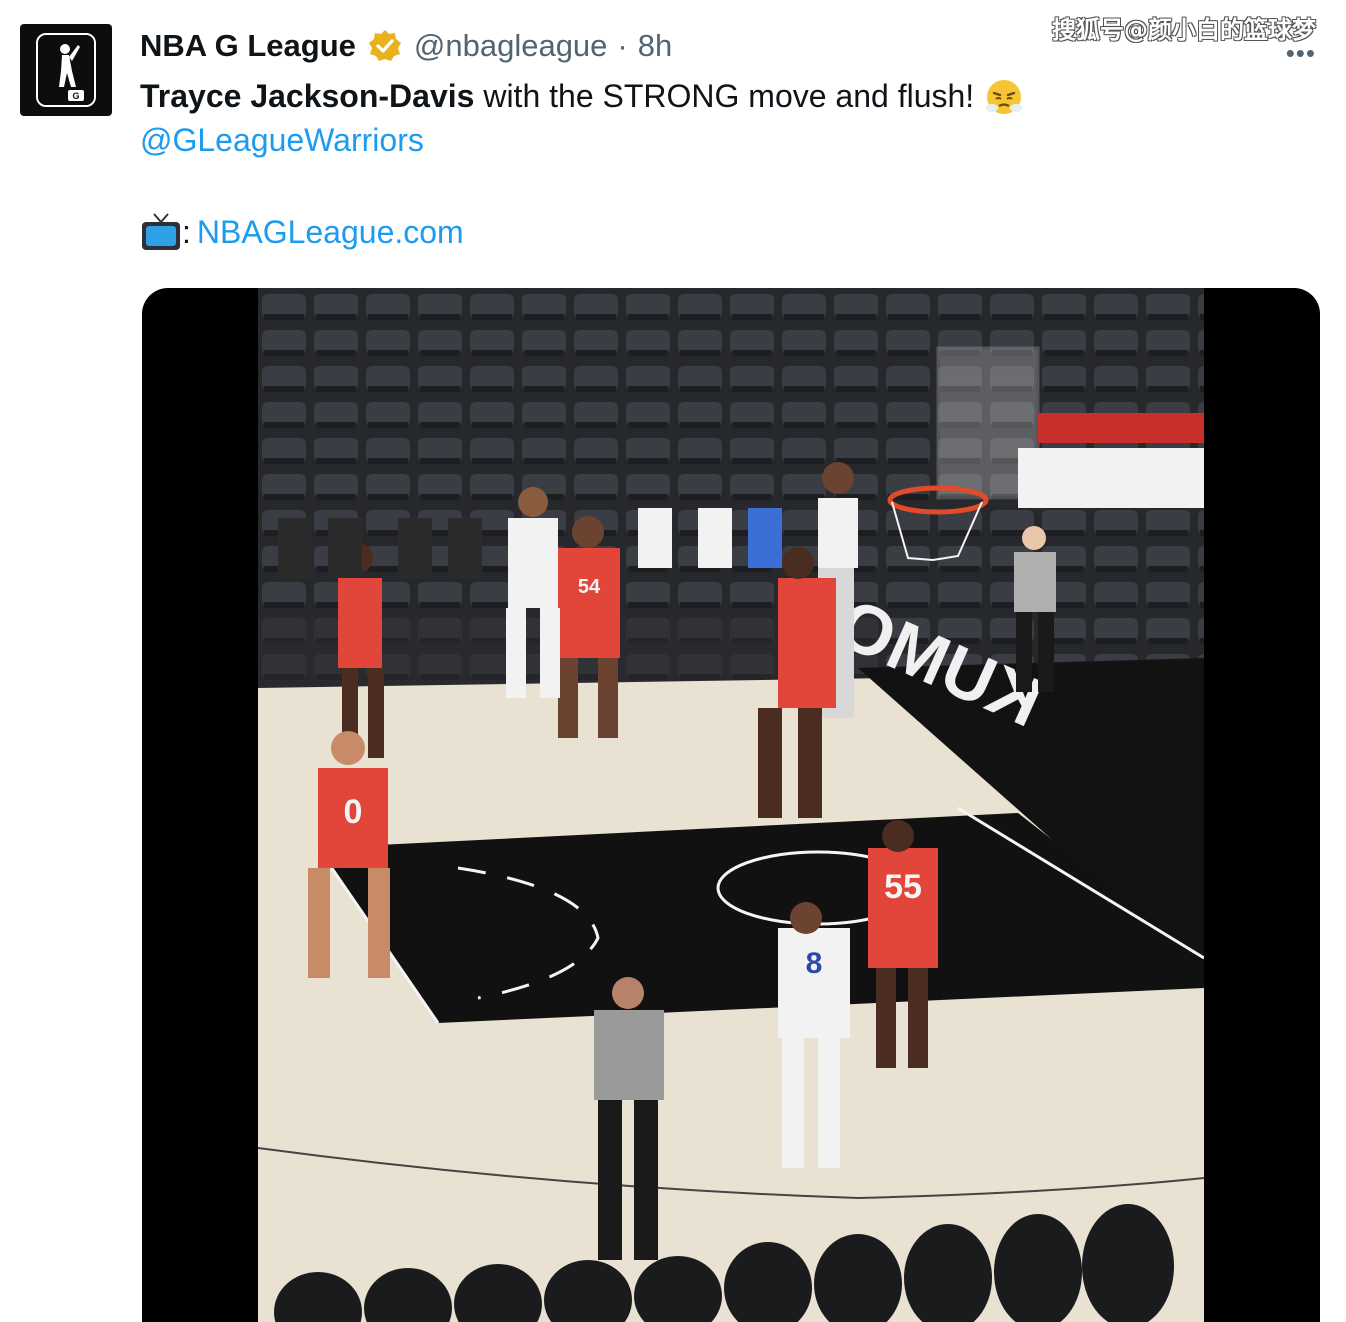  Describe the element at coordinates (248, 46) in the screenshot. I see `display-name: NBA G League` at that location.